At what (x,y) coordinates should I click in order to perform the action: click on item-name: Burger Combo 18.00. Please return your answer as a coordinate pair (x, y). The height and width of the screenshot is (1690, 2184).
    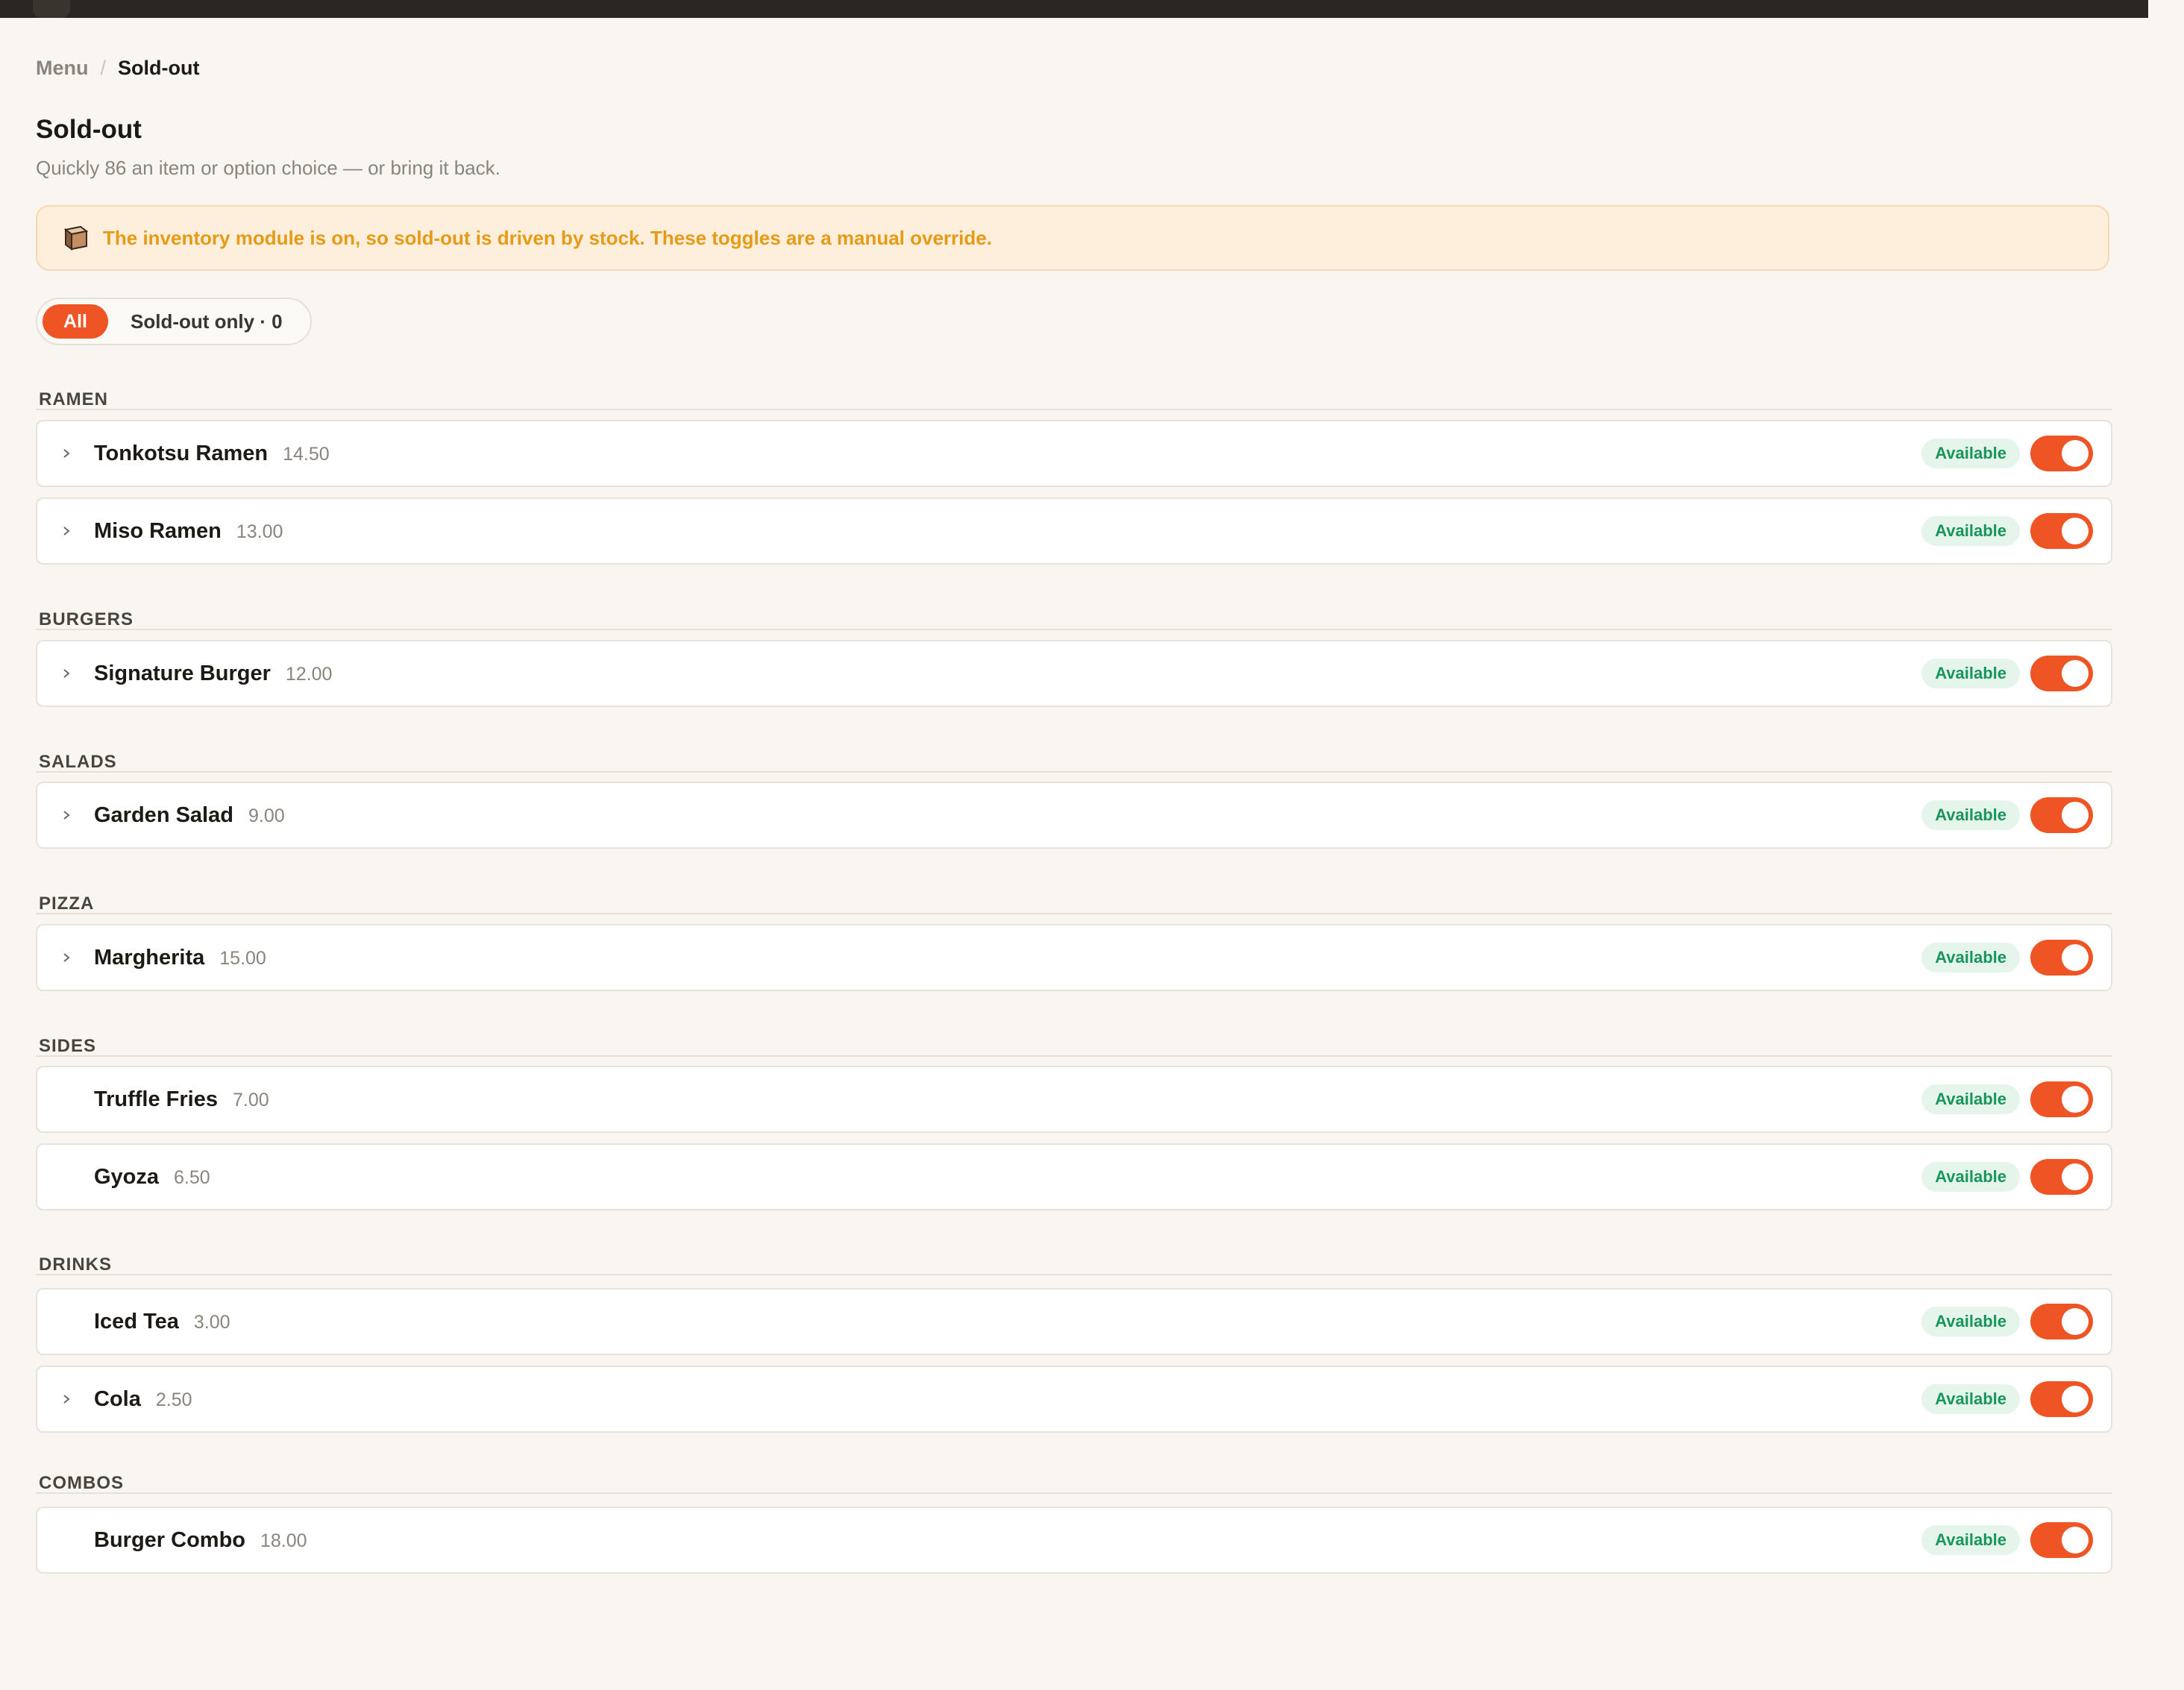
    Looking at the image, I should click on (200, 1541).